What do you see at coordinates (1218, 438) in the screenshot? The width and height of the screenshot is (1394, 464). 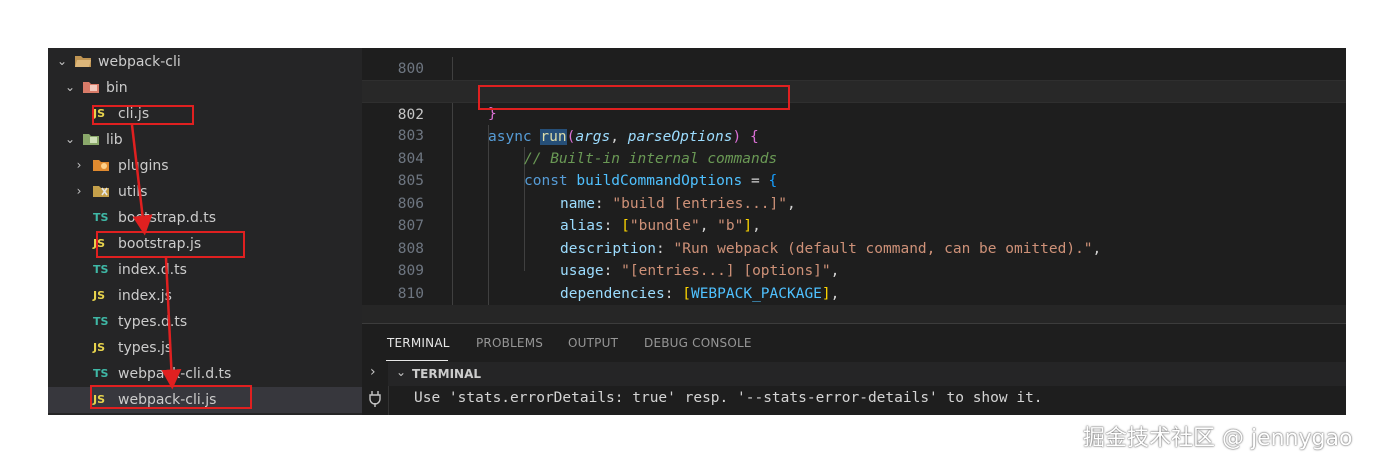 I see `watermark: 掘金技术社区 @ jennygao` at bounding box center [1218, 438].